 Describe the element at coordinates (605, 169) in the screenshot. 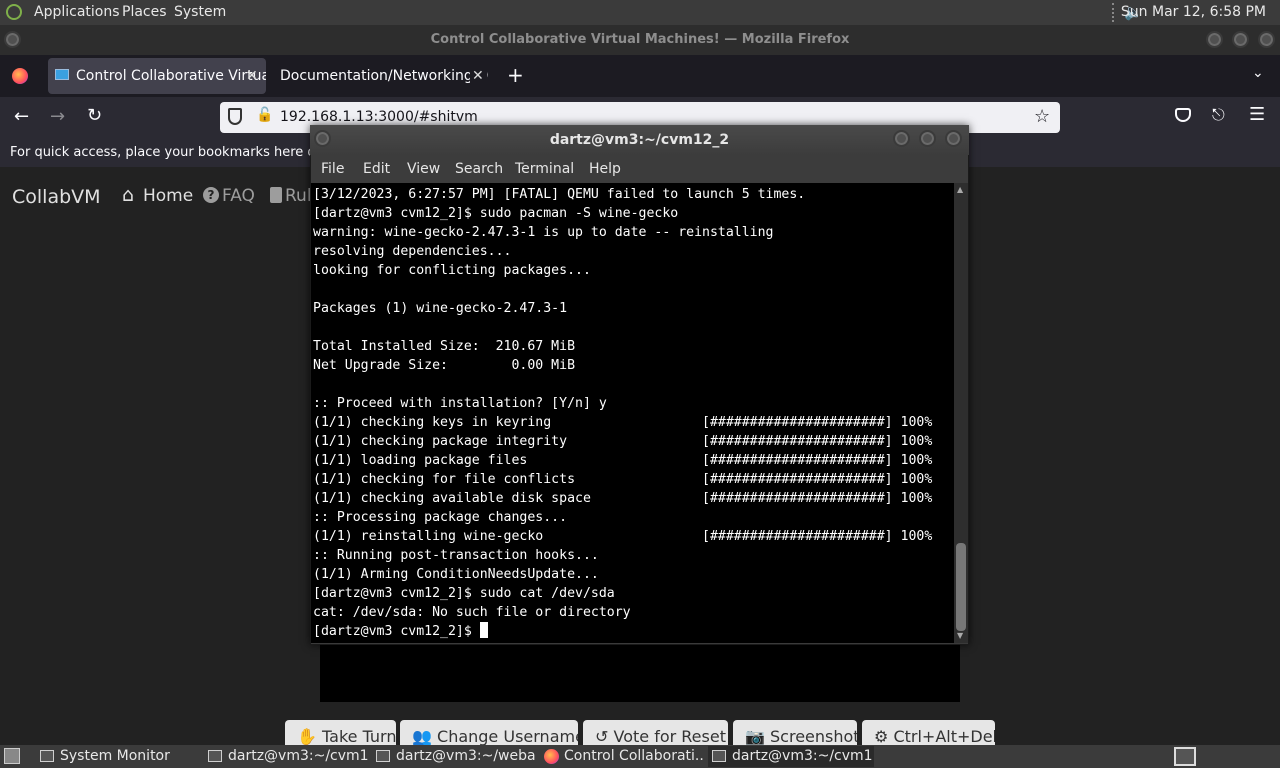

I see `menu-help: Help` at that location.